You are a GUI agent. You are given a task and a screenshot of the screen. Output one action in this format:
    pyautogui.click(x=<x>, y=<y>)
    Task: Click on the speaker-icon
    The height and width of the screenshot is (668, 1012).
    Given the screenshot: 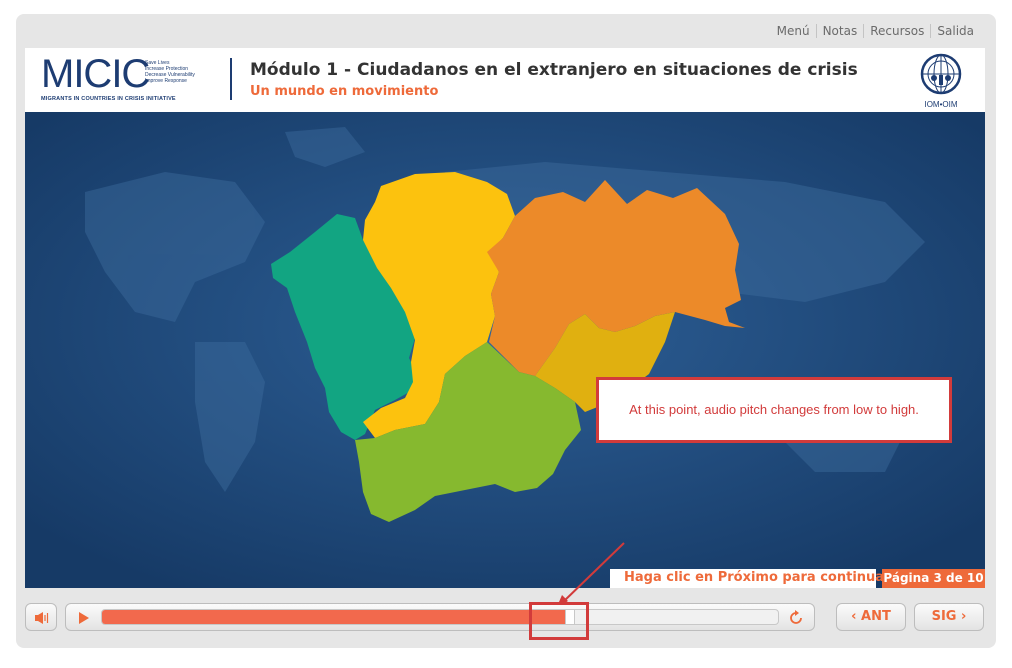 What is the action you would take?
    pyautogui.click(x=42, y=618)
    